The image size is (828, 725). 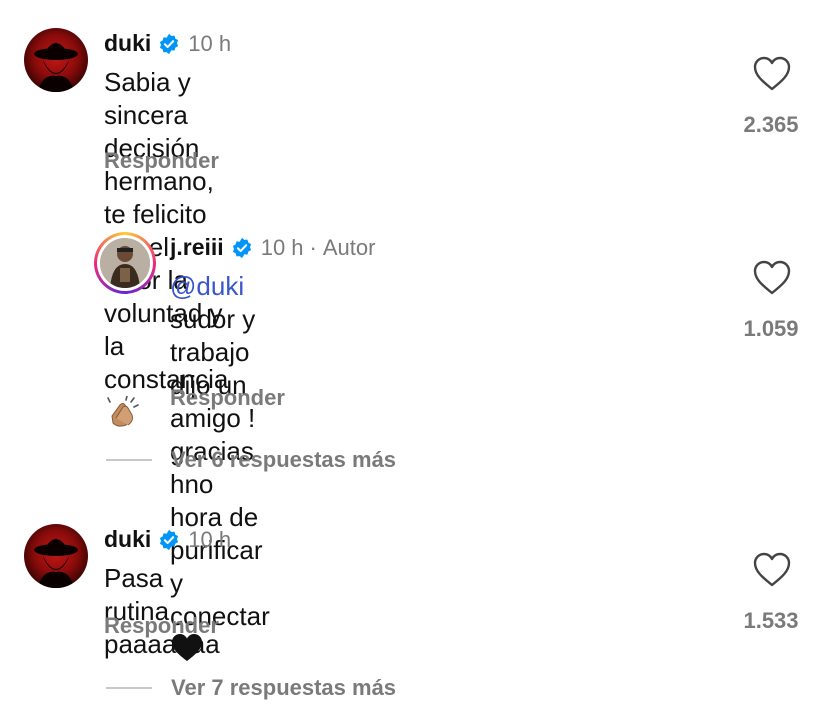 I want to click on view-more-replies: Ver 7 respuestas más, so click(x=251, y=688).